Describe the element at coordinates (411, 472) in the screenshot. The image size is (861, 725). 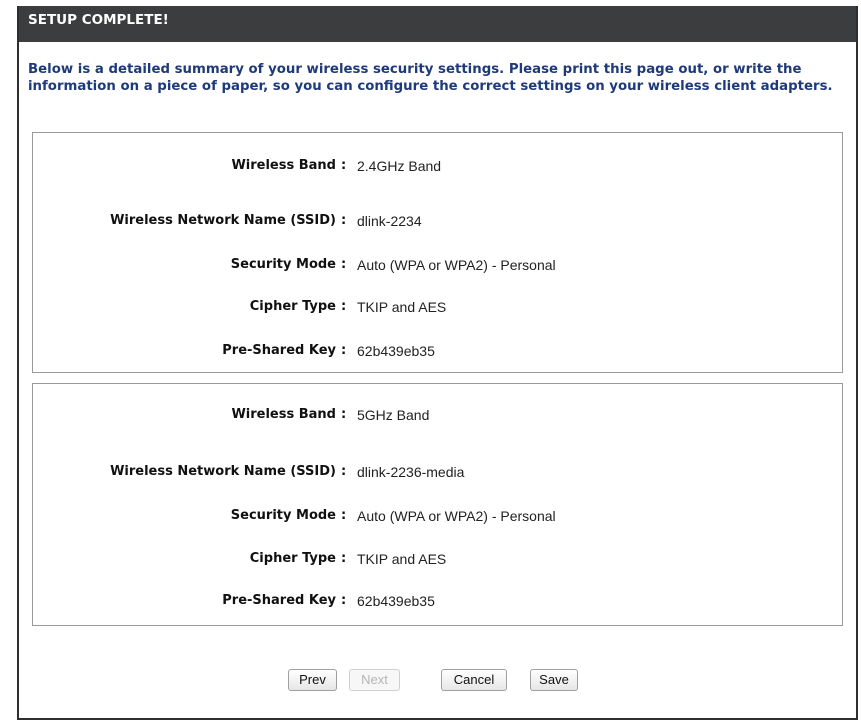
I see `ssid-value: dlink-2236-media` at that location.